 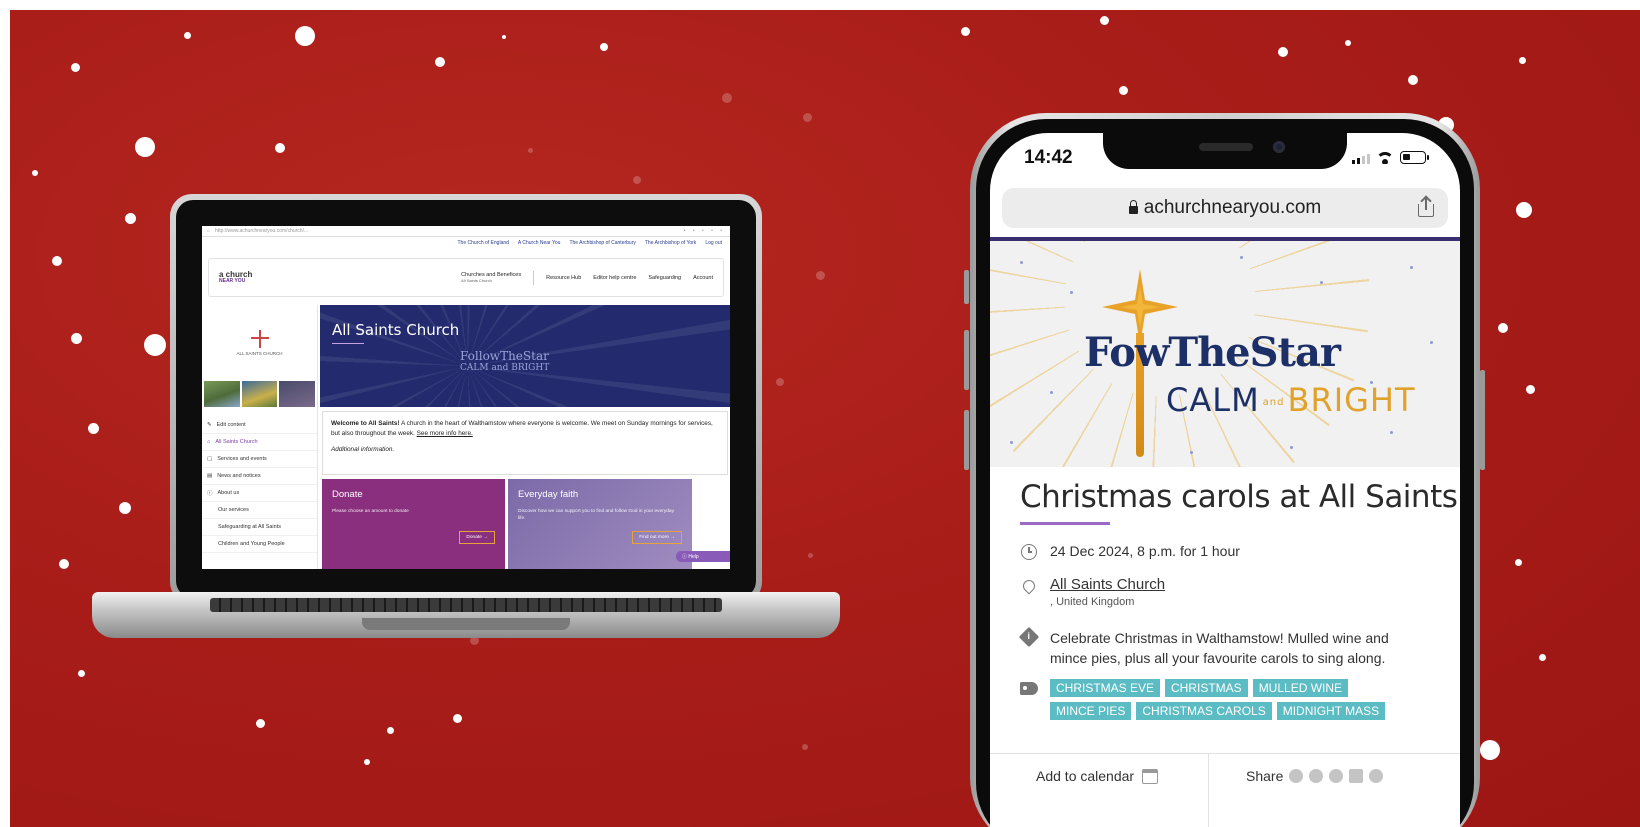 I want to click on event-datetime: 24 Dec 2024, 8 p.m. for 1 hour, so click(x=1130, y=552).